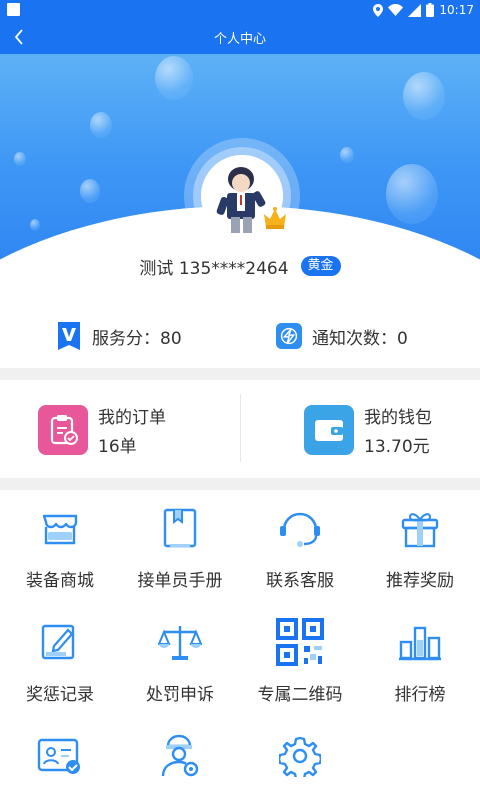  I want to click on notification-square-icon, so click(13, 9).